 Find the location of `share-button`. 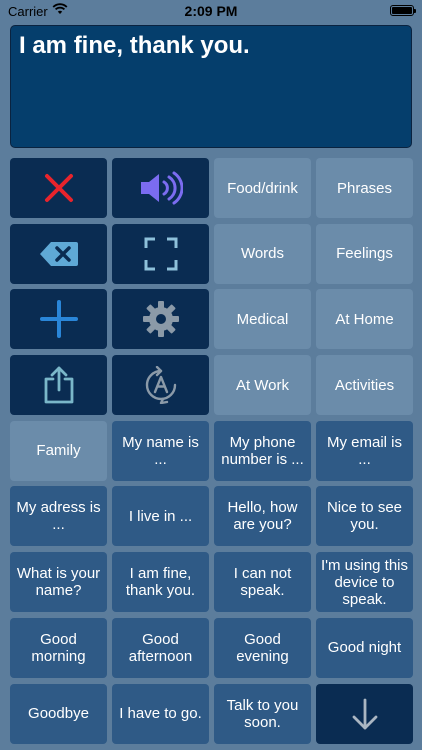

share-button is located at coordinates (58, 385).